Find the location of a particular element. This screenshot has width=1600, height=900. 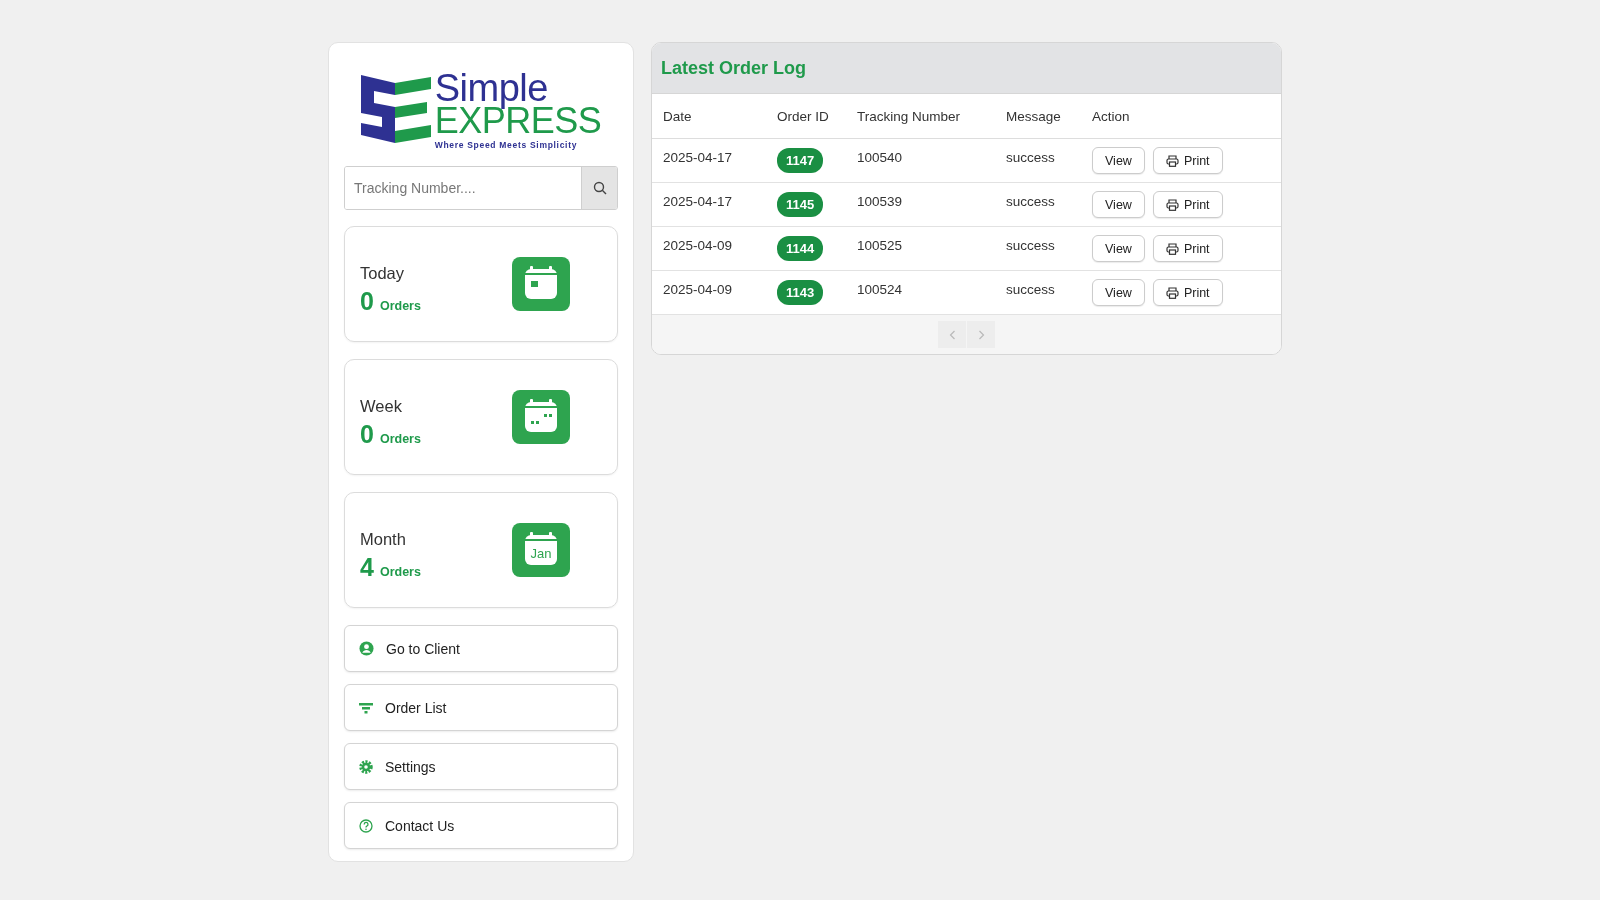

logo-tagline: Where Speed Meets Simplicity is located at coordinates (506, 145).